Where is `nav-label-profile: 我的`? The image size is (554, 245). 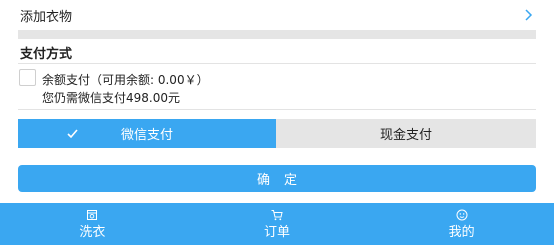 nav-label-profile: 我的 is located at coordinates (461, 232).